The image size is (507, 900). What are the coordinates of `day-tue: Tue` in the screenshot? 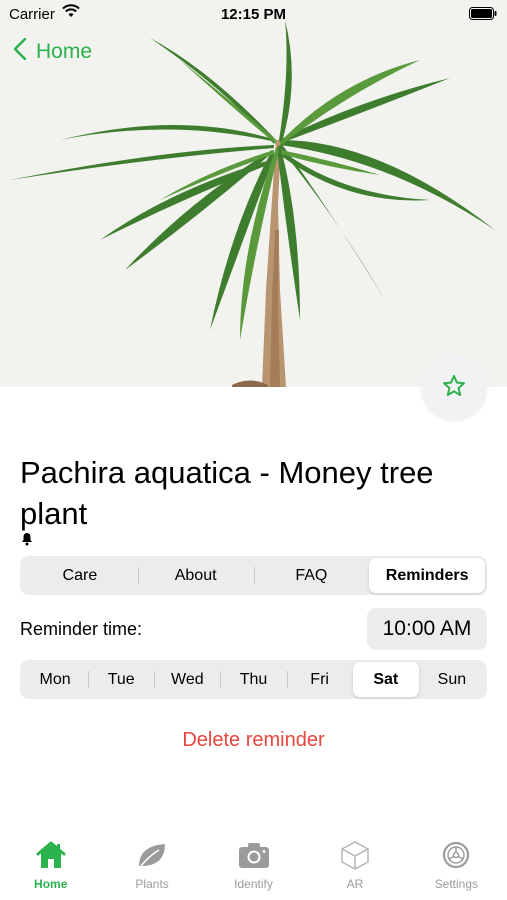 It's located at (121, 679).